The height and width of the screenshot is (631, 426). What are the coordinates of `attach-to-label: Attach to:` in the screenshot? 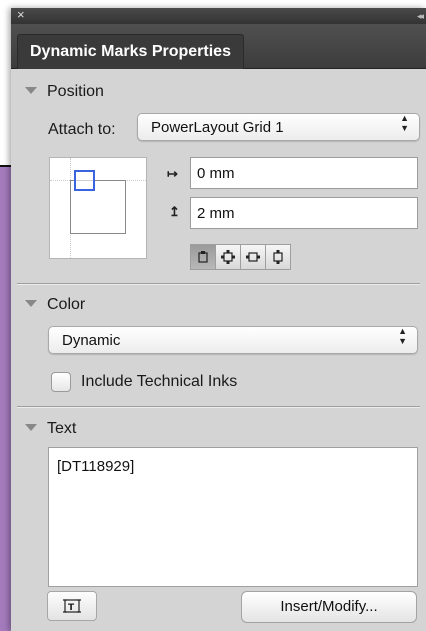 It's located at (82, 129).